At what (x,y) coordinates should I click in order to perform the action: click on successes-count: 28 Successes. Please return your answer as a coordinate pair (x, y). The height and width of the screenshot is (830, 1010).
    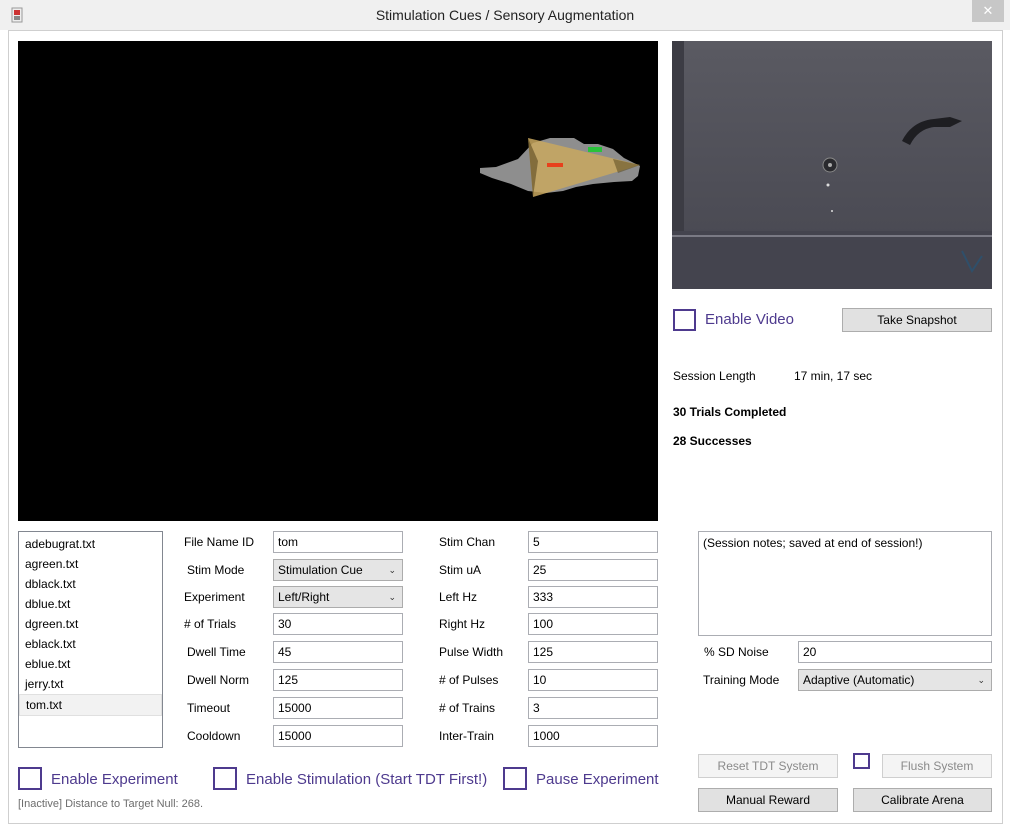
    Looking at the image, I should click on (712, 441).